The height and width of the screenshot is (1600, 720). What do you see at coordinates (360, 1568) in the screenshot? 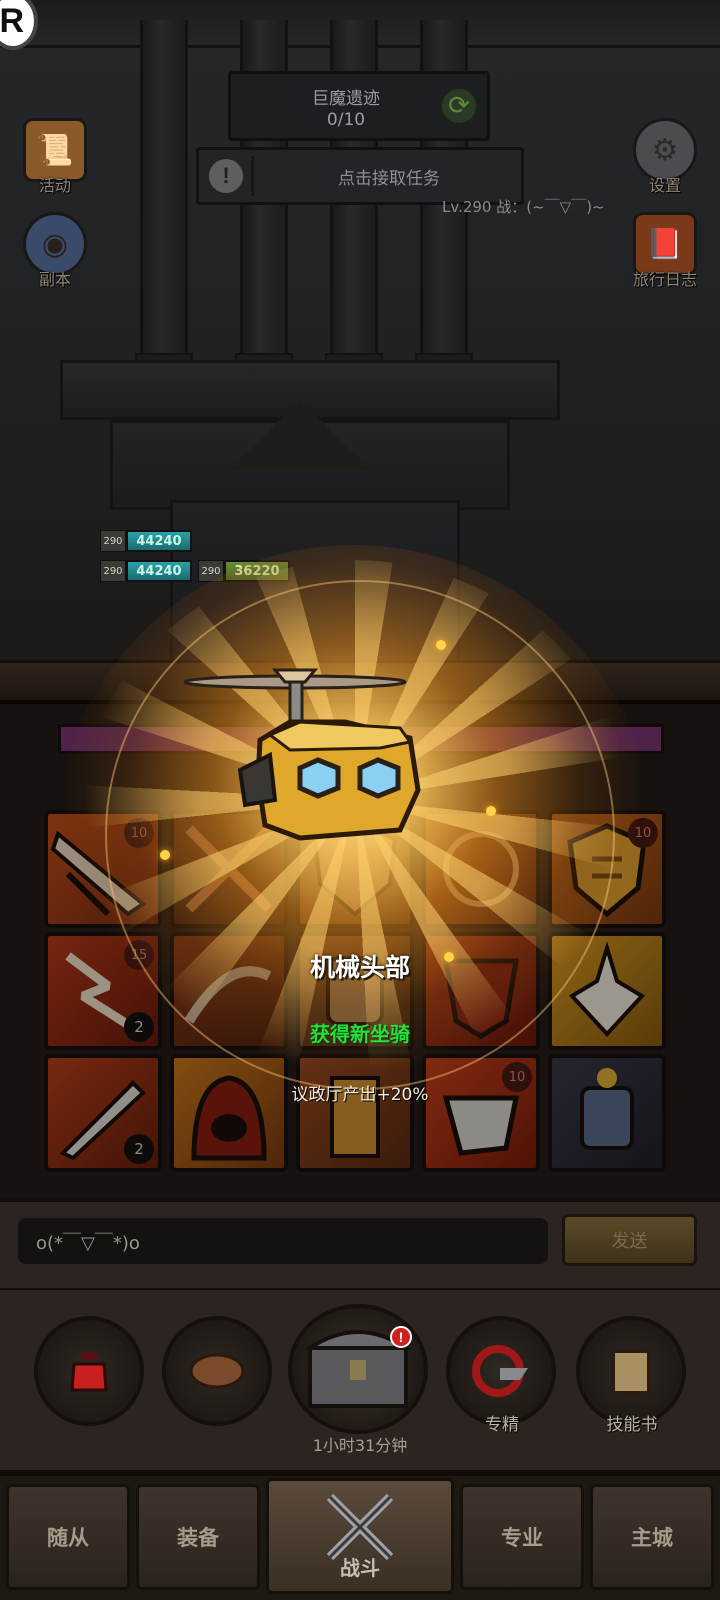
I see `tab-battle-label: 战斗` at bounding box center [360, 1568].